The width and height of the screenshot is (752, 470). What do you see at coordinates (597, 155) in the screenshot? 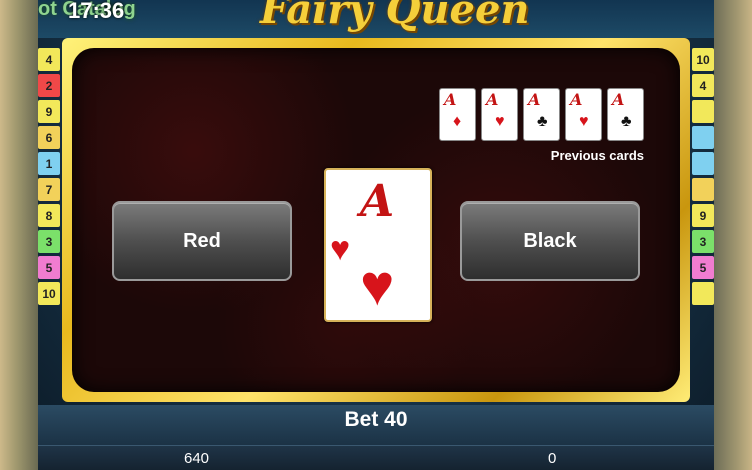
I see `previous-cards-label: Previous cards` at bounding box center [597, 155].